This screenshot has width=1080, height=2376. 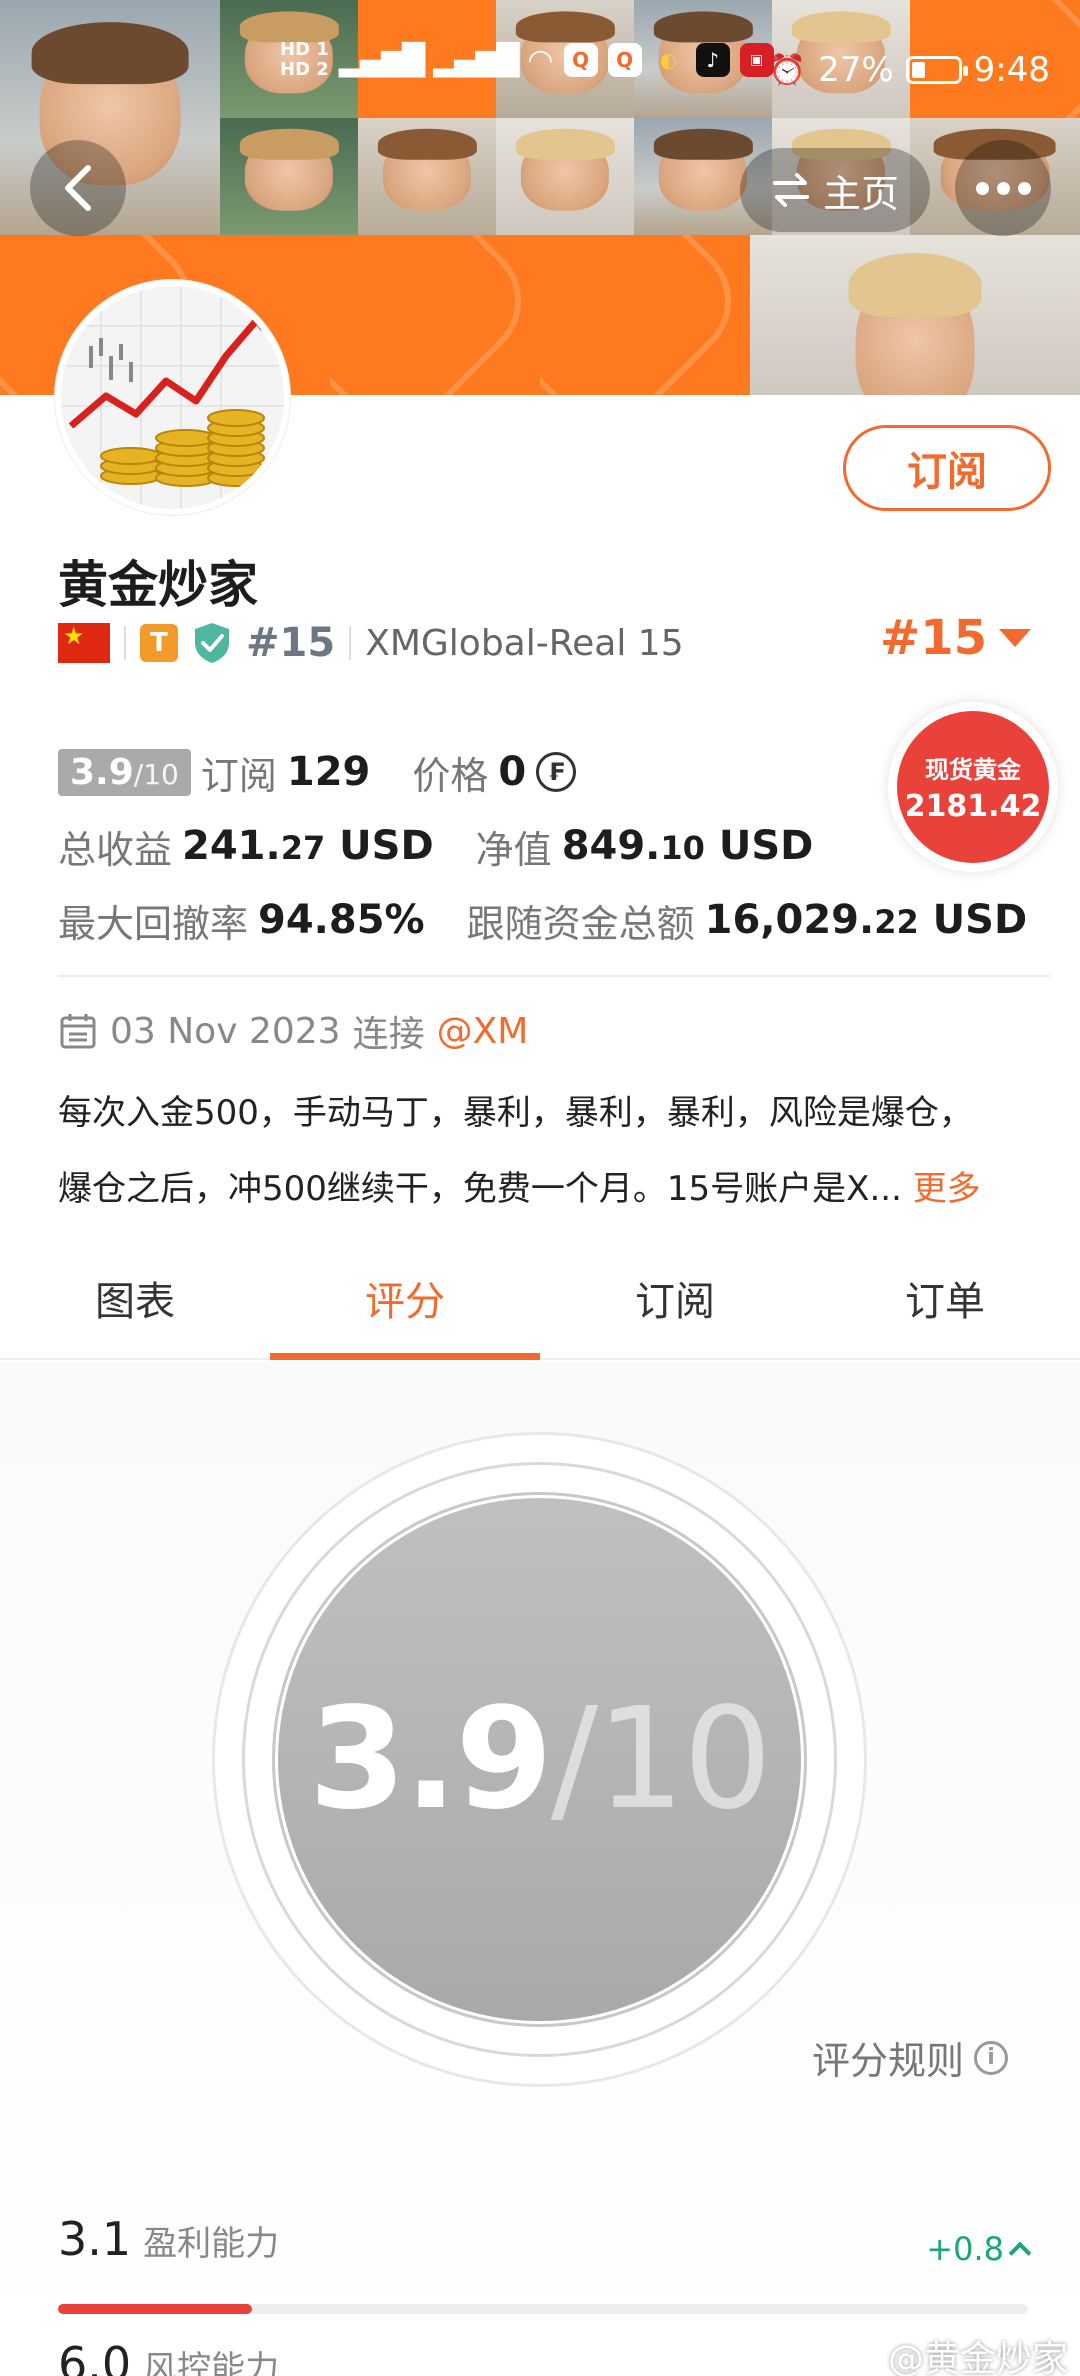 I want to click on metric-profitability: 3.1 盈利能力 +0.8, so click(x=545, y=2263).